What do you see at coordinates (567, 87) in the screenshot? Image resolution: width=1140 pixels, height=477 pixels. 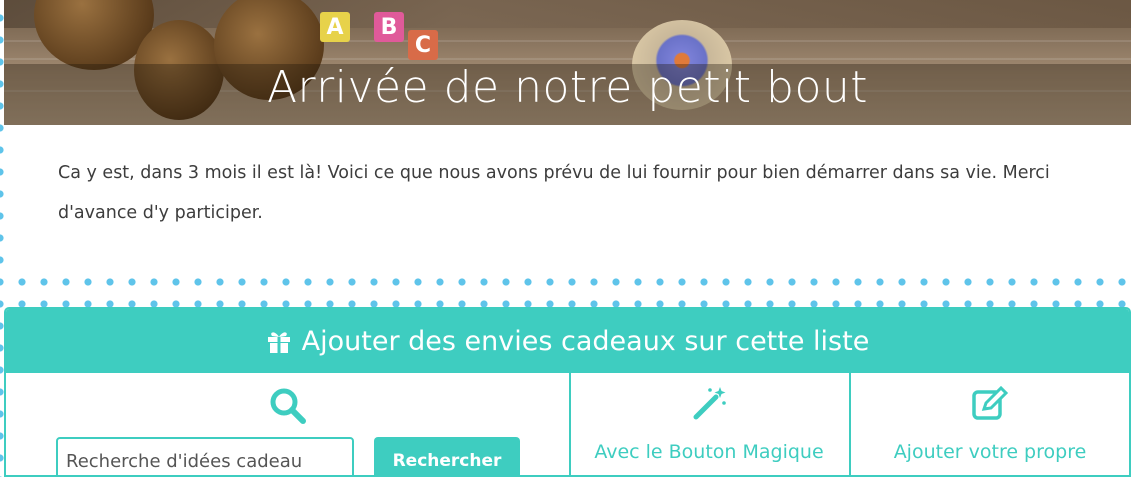 I see `page-title: Arrivée de notre petit bout` at bounding box center [567, 87].